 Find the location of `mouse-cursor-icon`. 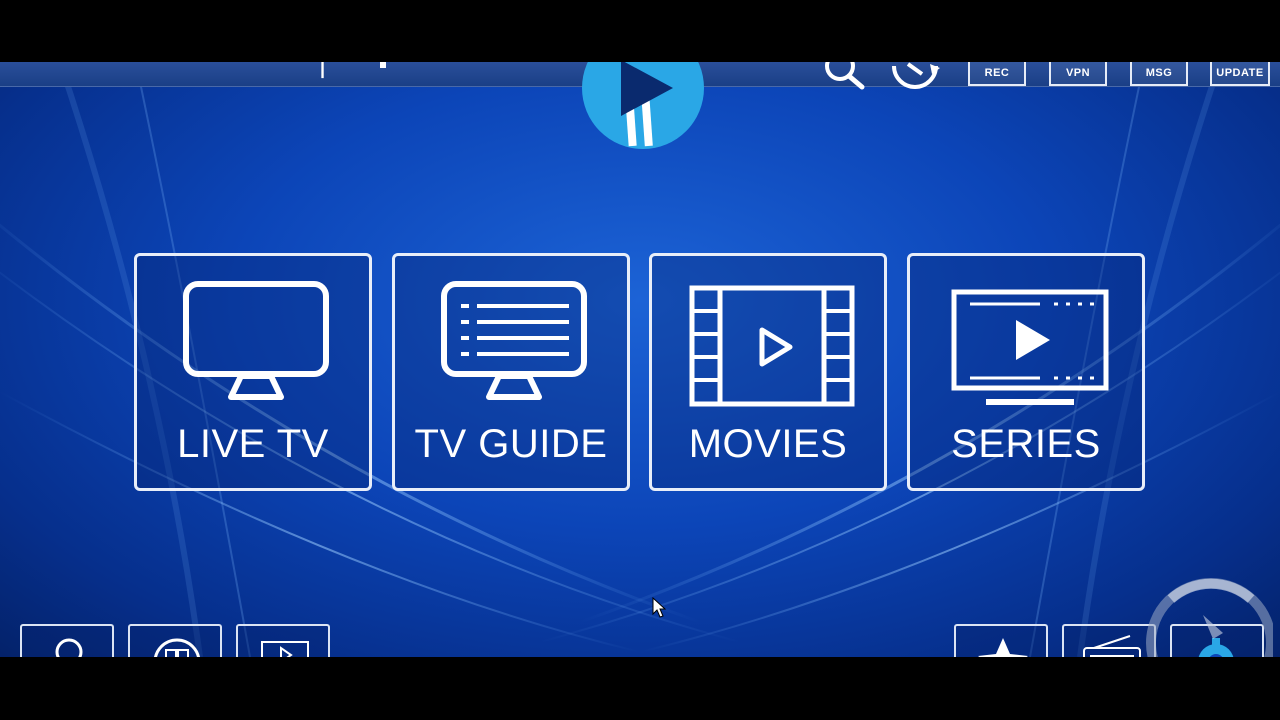

mouse-cursor-icon is located at coordinates (659, 607).